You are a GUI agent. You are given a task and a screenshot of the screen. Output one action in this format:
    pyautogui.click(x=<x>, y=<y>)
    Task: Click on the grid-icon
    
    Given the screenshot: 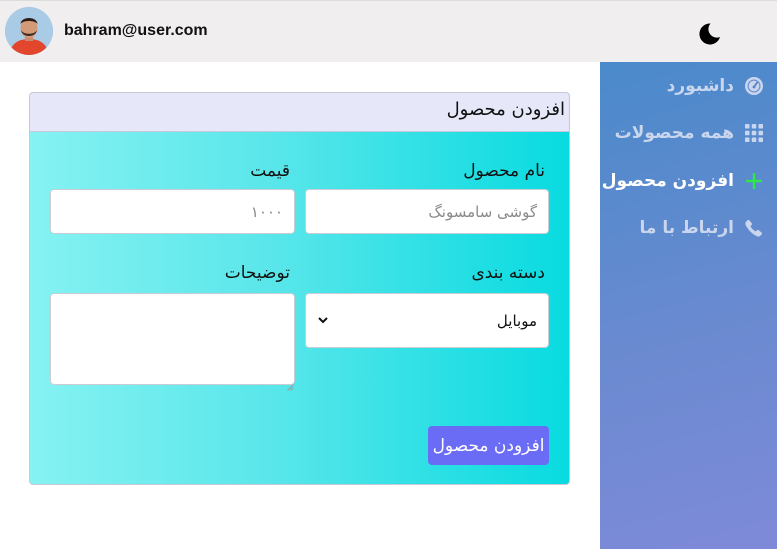 What is the action you would take?
    pyautogui.click(x=754, y=133)
    